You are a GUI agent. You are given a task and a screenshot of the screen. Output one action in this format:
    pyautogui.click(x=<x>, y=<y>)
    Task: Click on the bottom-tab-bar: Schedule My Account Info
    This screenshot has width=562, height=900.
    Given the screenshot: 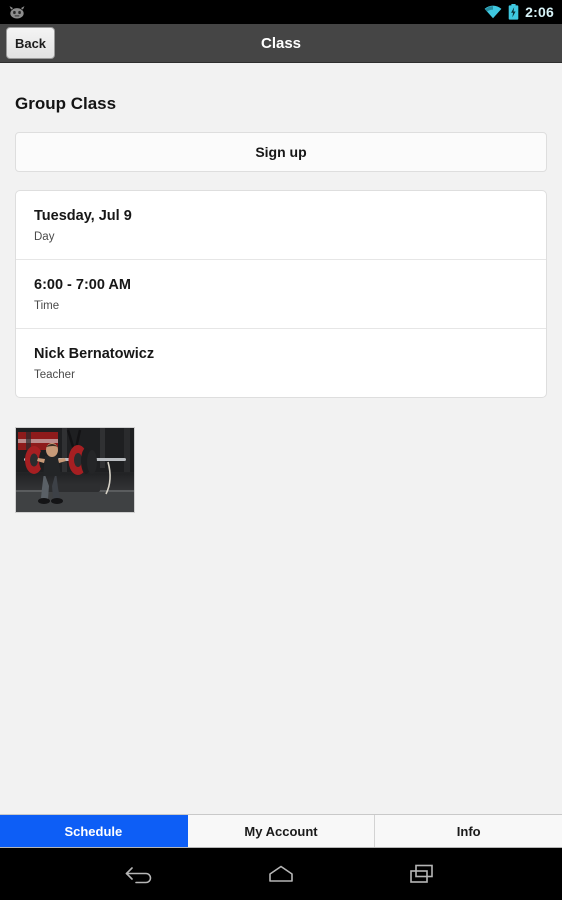 What is the action you would take?
    pyautogui.click(x=281, y=831)
    